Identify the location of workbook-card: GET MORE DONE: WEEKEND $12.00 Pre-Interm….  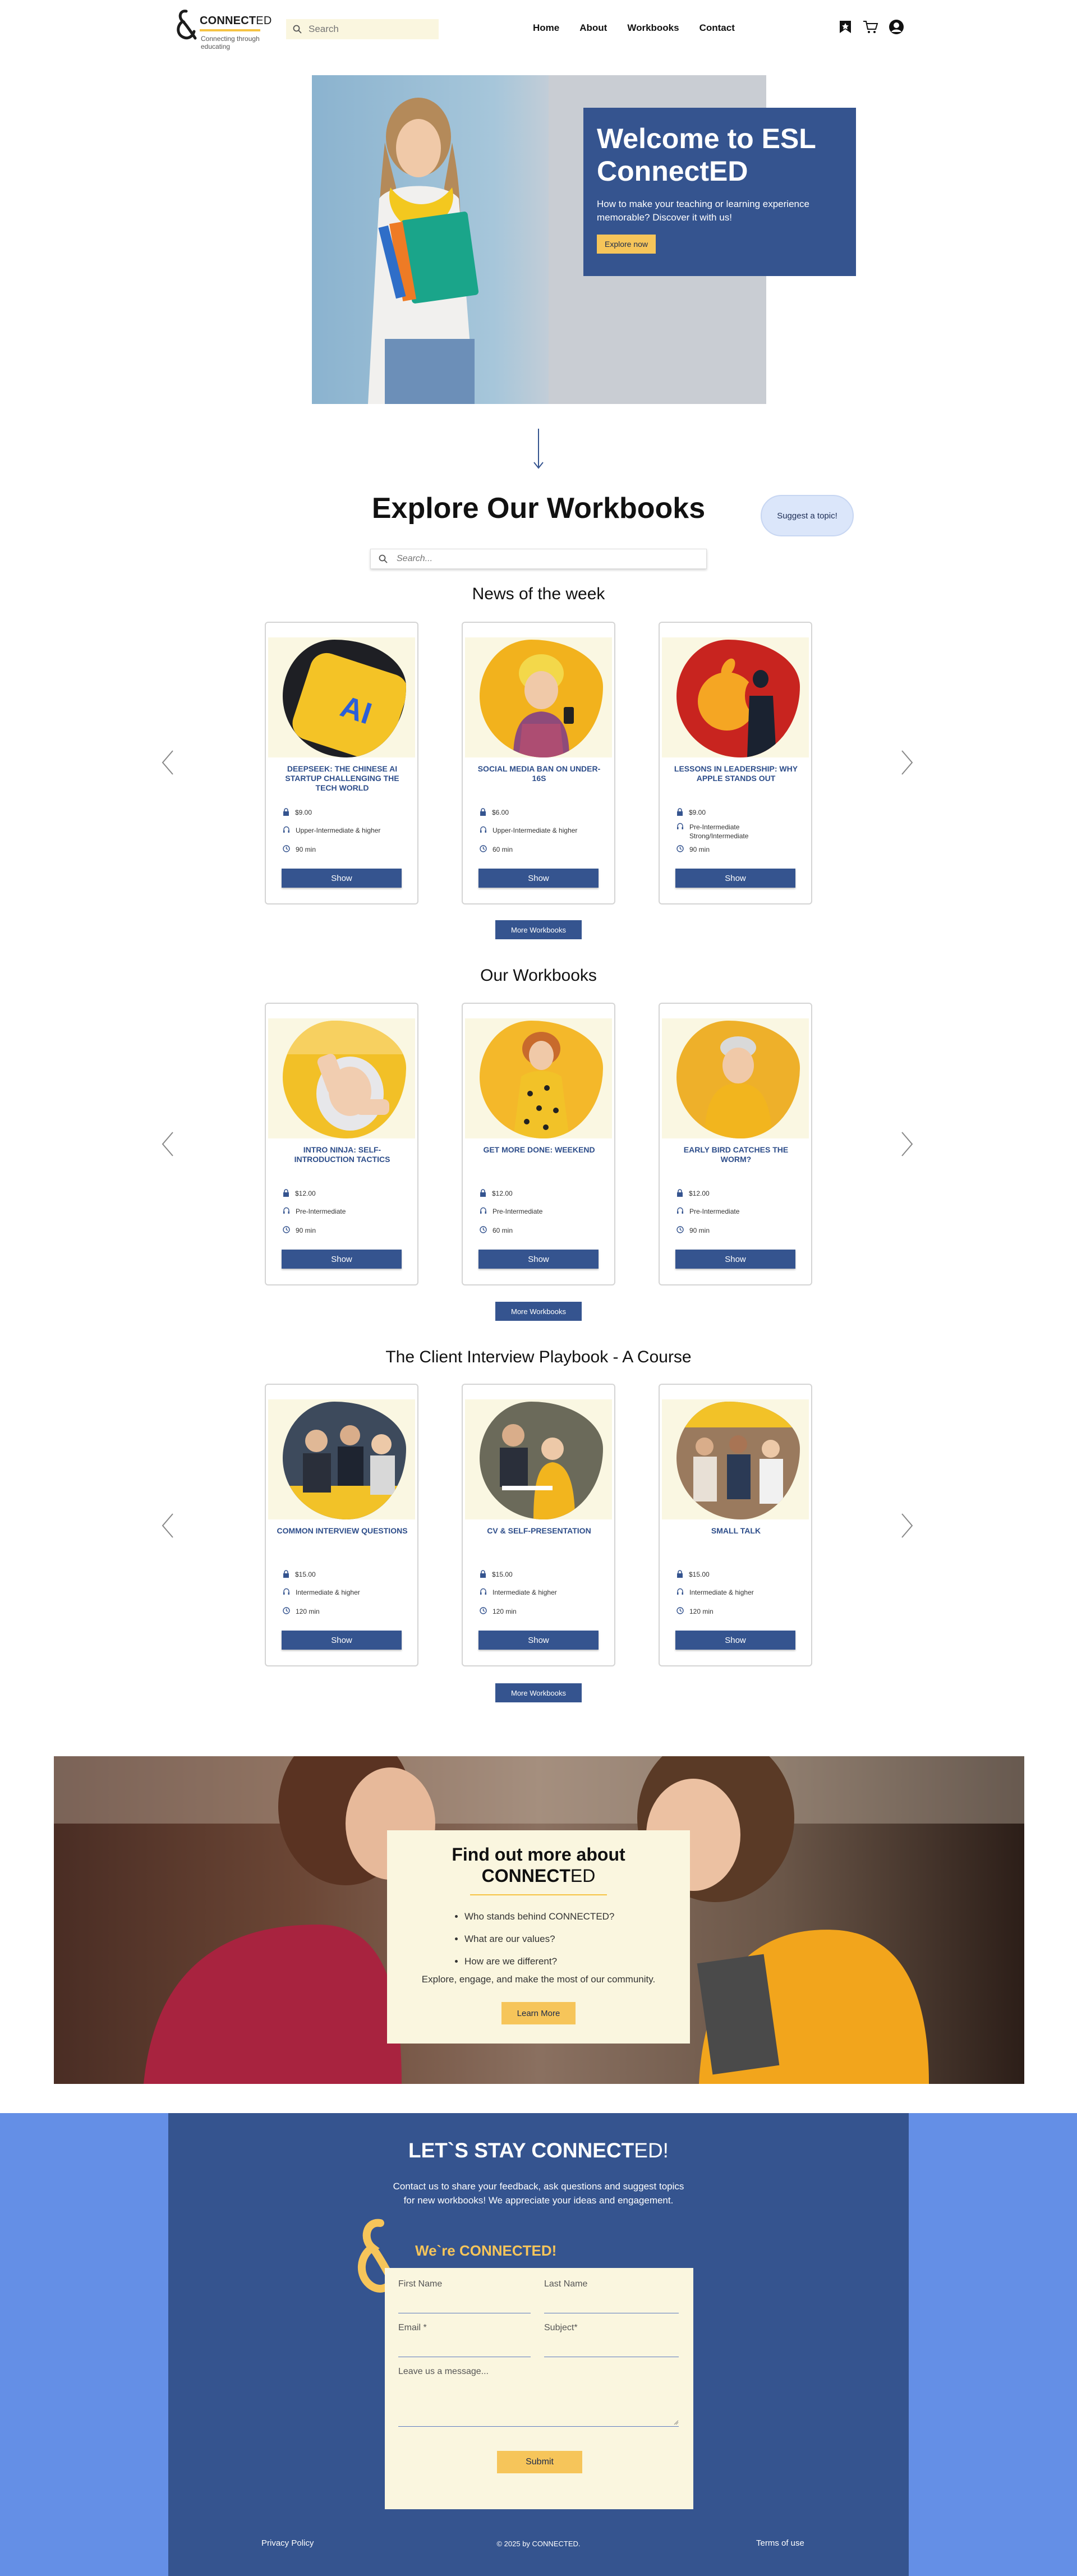
(538, 1144).